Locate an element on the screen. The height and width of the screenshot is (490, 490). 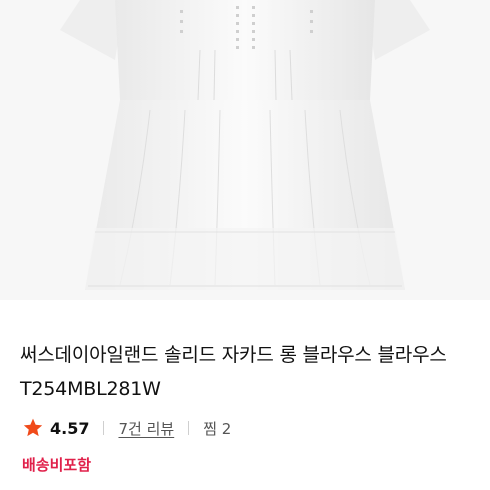
rating-row: 4.57 7건 리뷰 찜 2 is located at coordinates (126, 428).